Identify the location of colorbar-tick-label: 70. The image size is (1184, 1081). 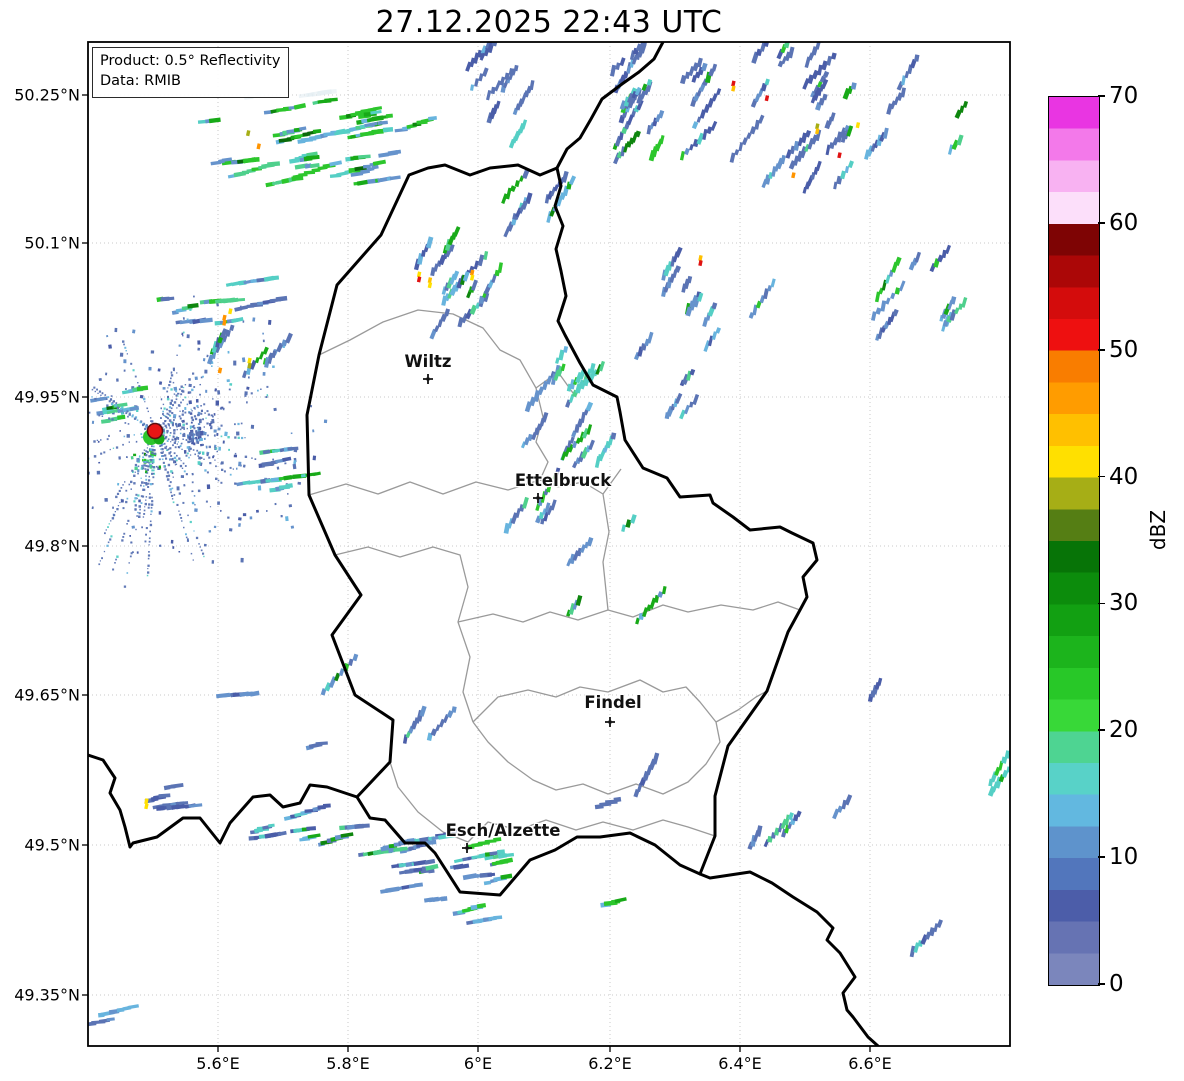
(1124, 96).